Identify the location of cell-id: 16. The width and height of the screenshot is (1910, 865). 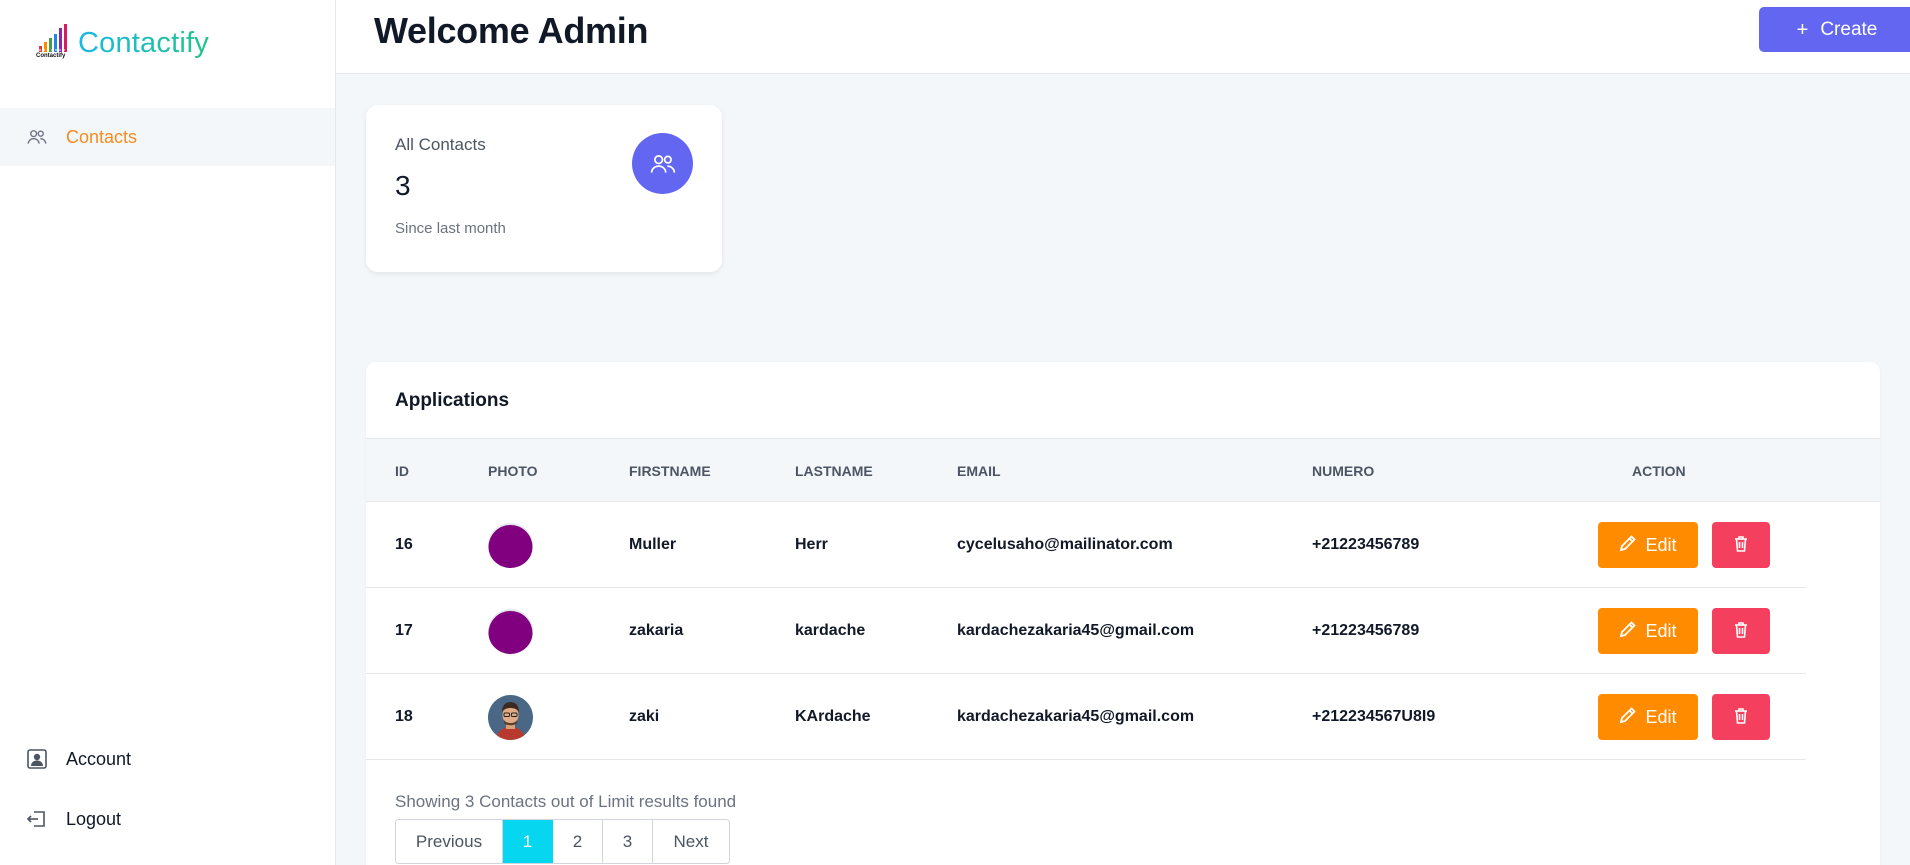
(404, 544).